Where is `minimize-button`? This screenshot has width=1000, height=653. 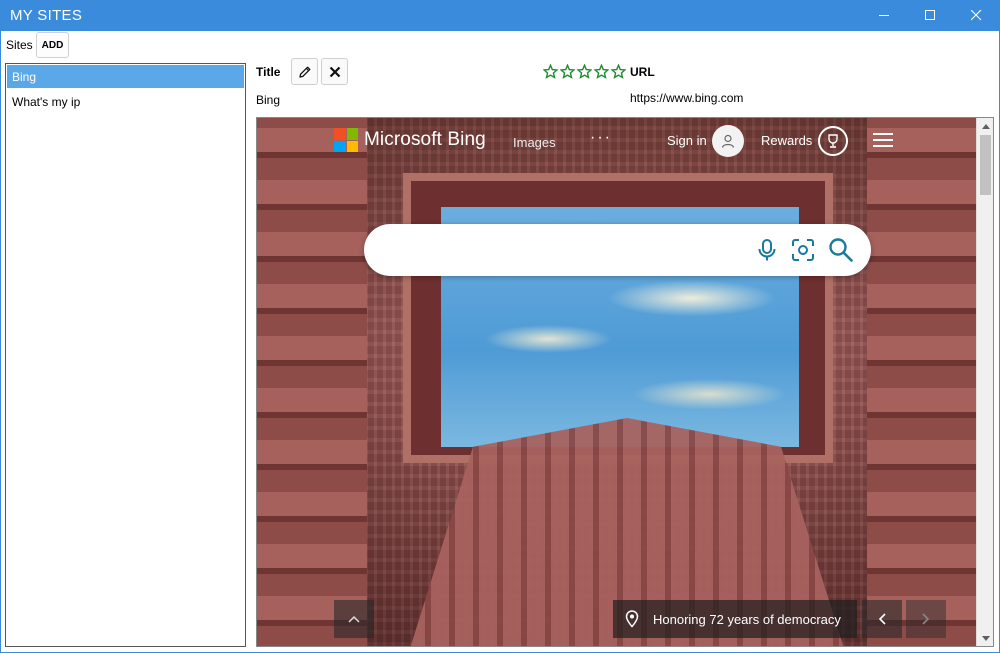
minimize-button is located at coordinates (884, 15).